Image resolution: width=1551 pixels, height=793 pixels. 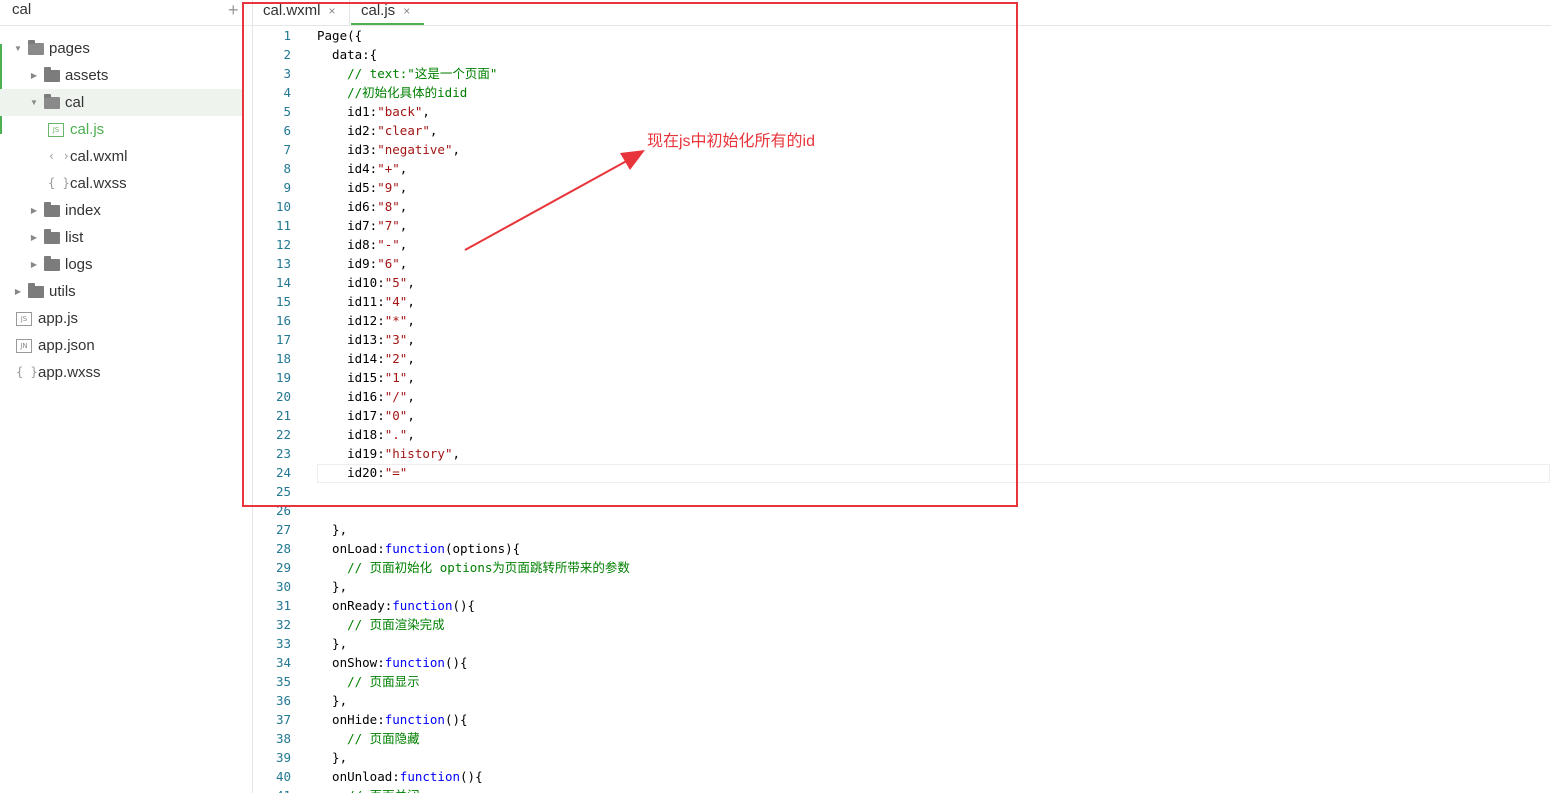 What do you see at coordinates (731, 141) in the screenshot?
I see `annotation-label: 现在js中初始化所有的id` at bounding box center [731, 141].